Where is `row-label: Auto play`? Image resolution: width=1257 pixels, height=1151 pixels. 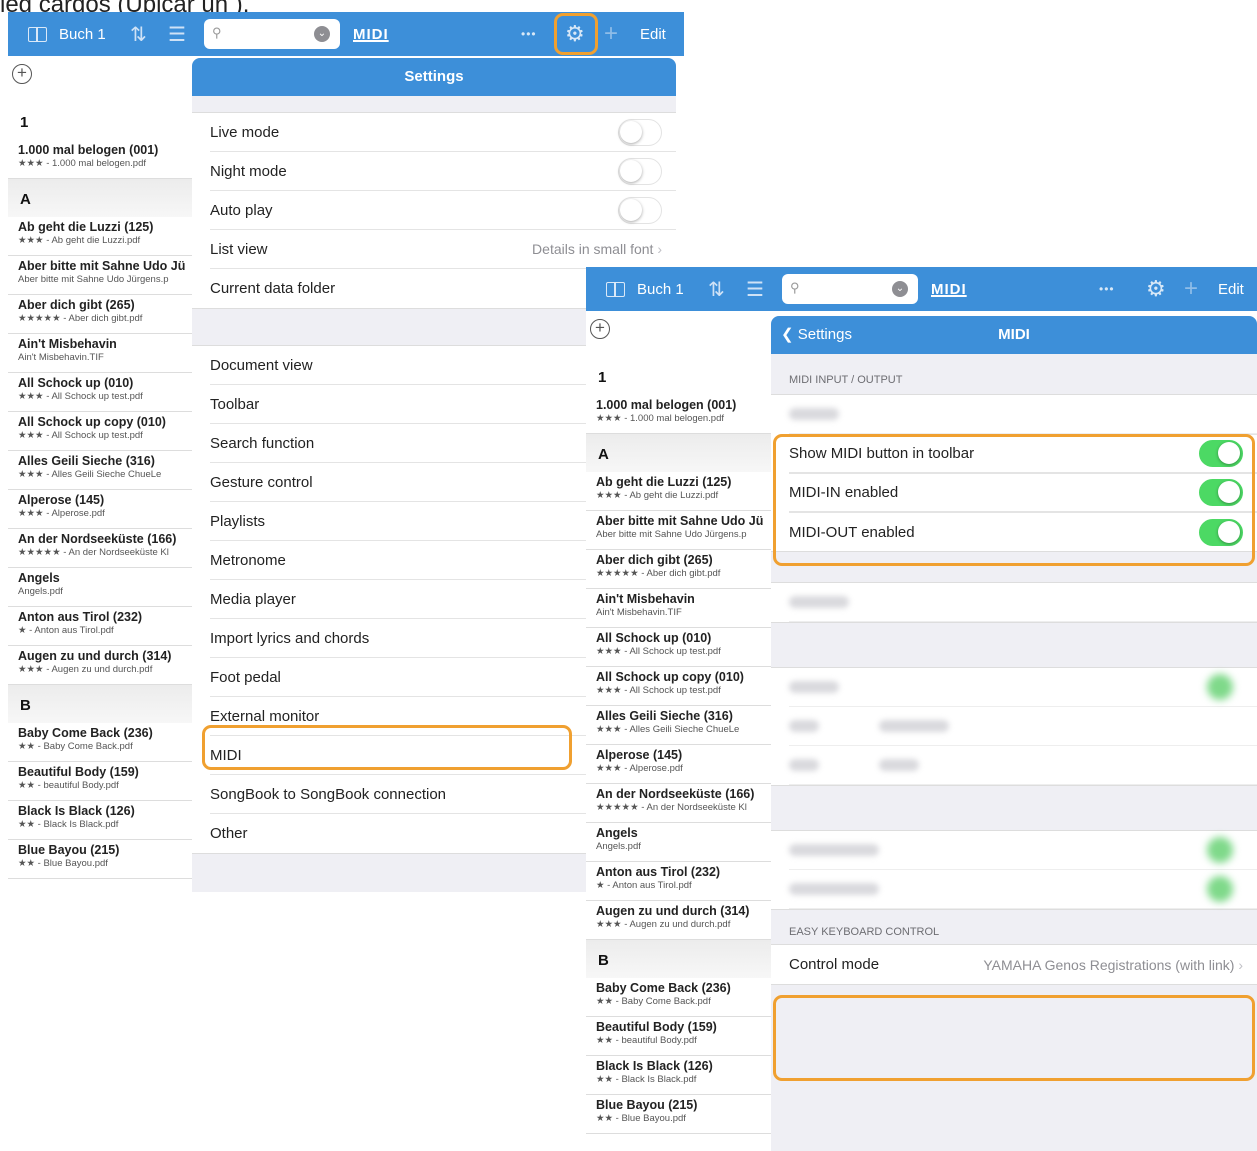
row-label: Auto play is located at coordinates (241, 210).